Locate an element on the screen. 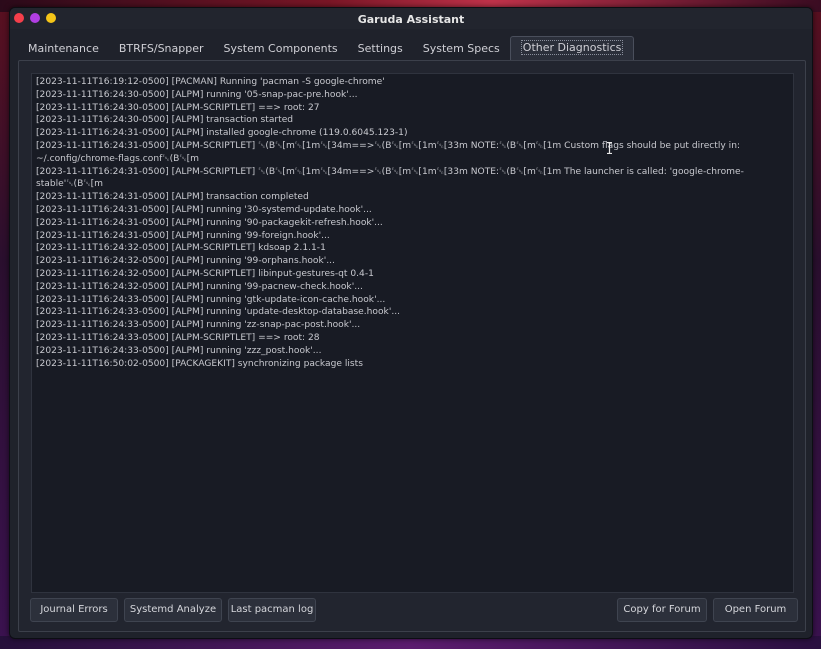  tab-system-specs: System Specs is located at coordinates (461, 49).